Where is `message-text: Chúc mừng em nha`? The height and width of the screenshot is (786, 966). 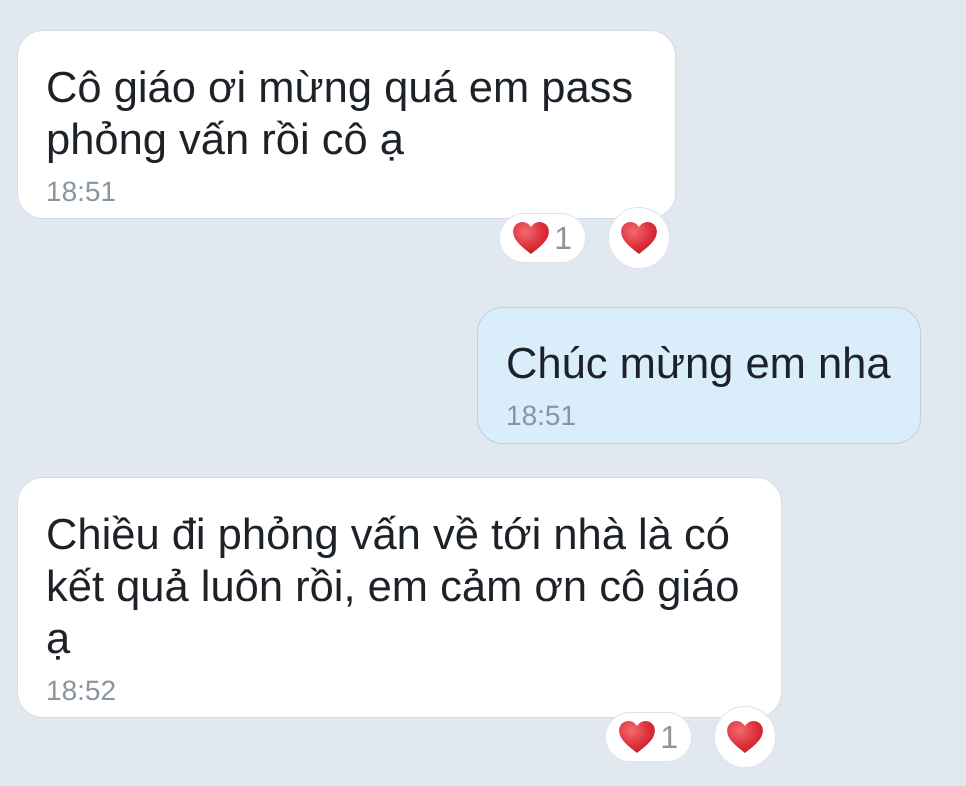
message-text: Chúc mừng em nha is located at coordinates (699, 364).